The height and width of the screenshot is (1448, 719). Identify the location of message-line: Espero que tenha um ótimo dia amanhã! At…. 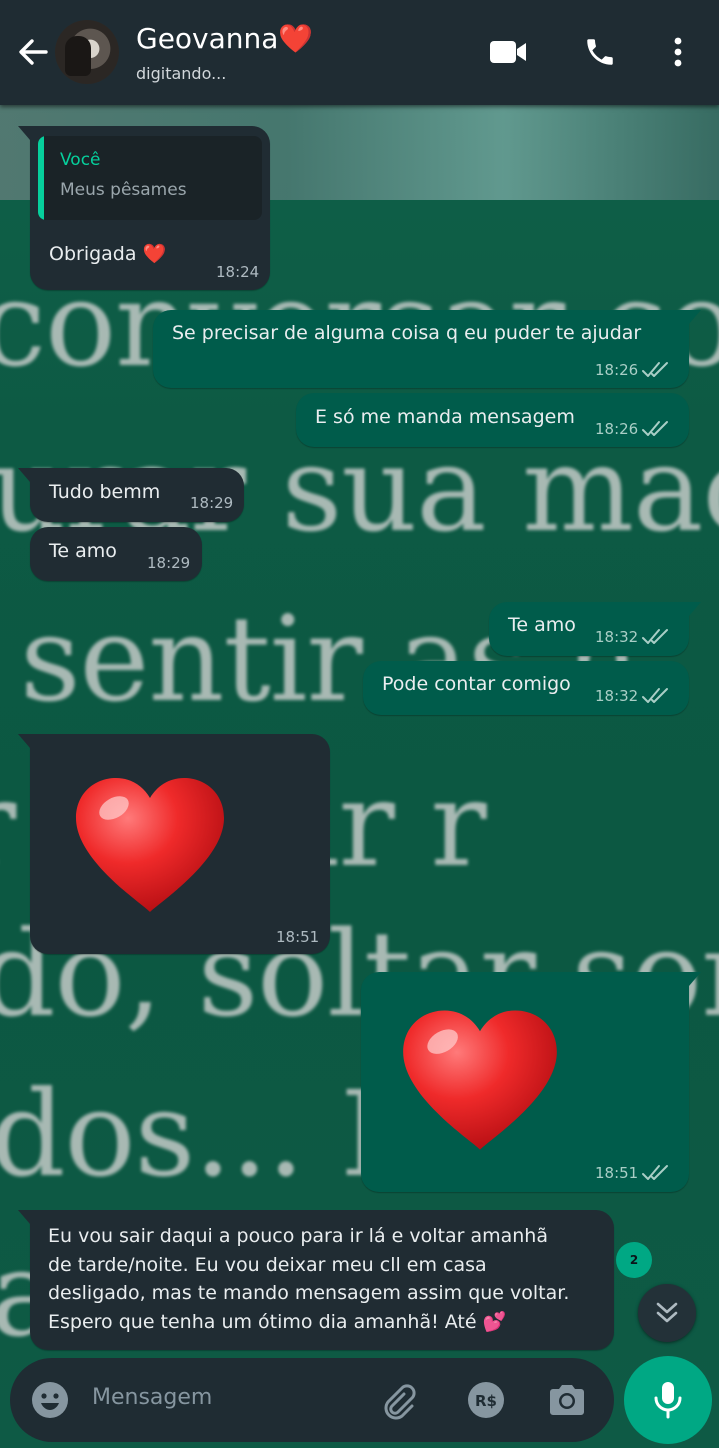
(277, 1321).